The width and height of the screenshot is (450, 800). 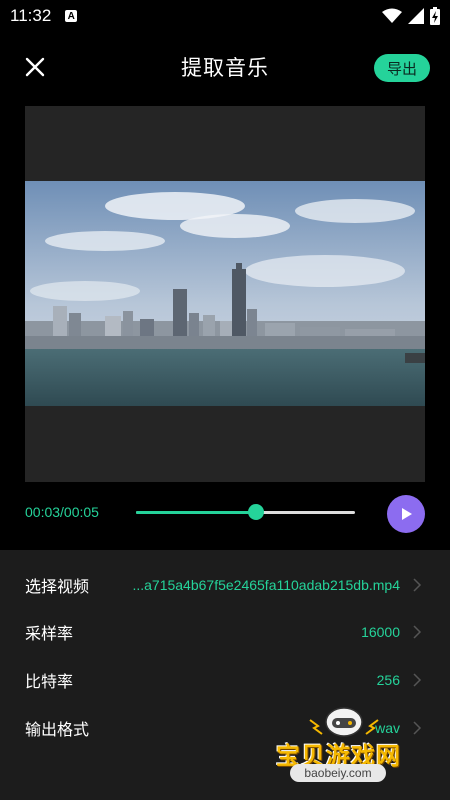 What do you see at coordinates (225, 680) in the screenshot?
I see `setting-row-bit-rate: 比特率 256` at bounding box center [225, 680].